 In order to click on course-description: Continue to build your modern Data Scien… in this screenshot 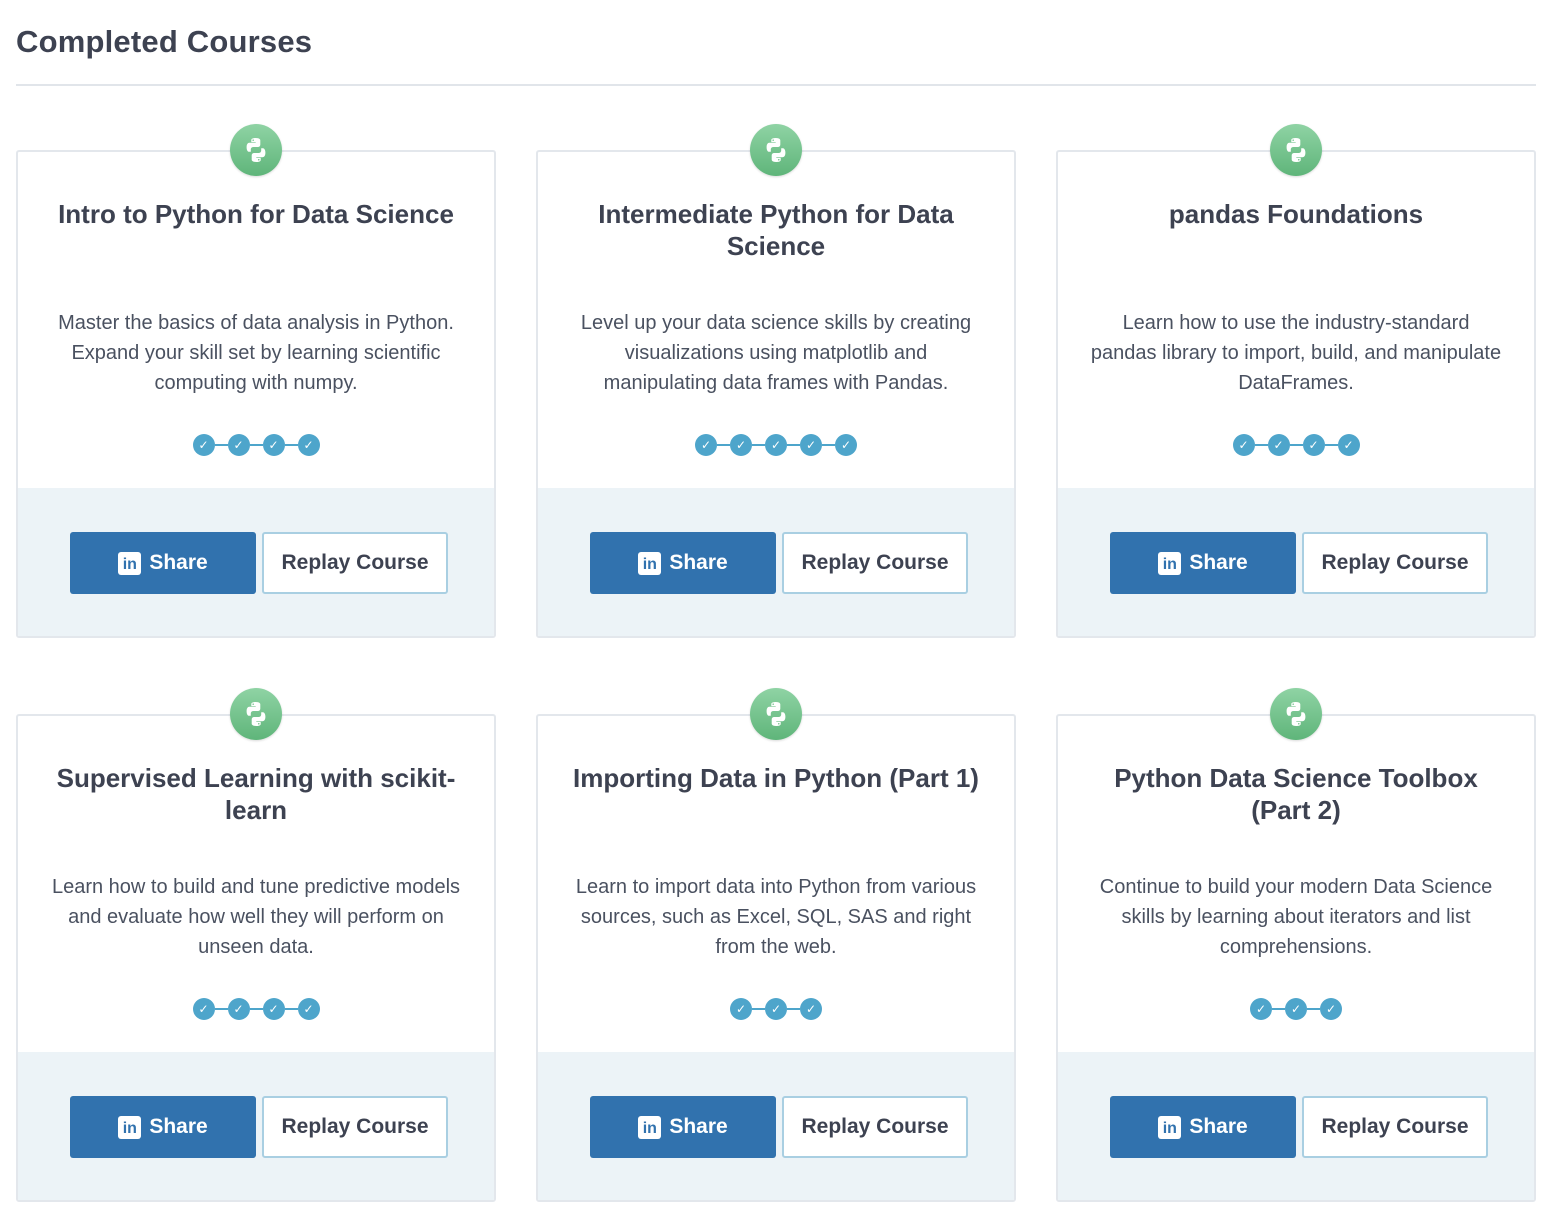, I will do `click(1296, 917)`.